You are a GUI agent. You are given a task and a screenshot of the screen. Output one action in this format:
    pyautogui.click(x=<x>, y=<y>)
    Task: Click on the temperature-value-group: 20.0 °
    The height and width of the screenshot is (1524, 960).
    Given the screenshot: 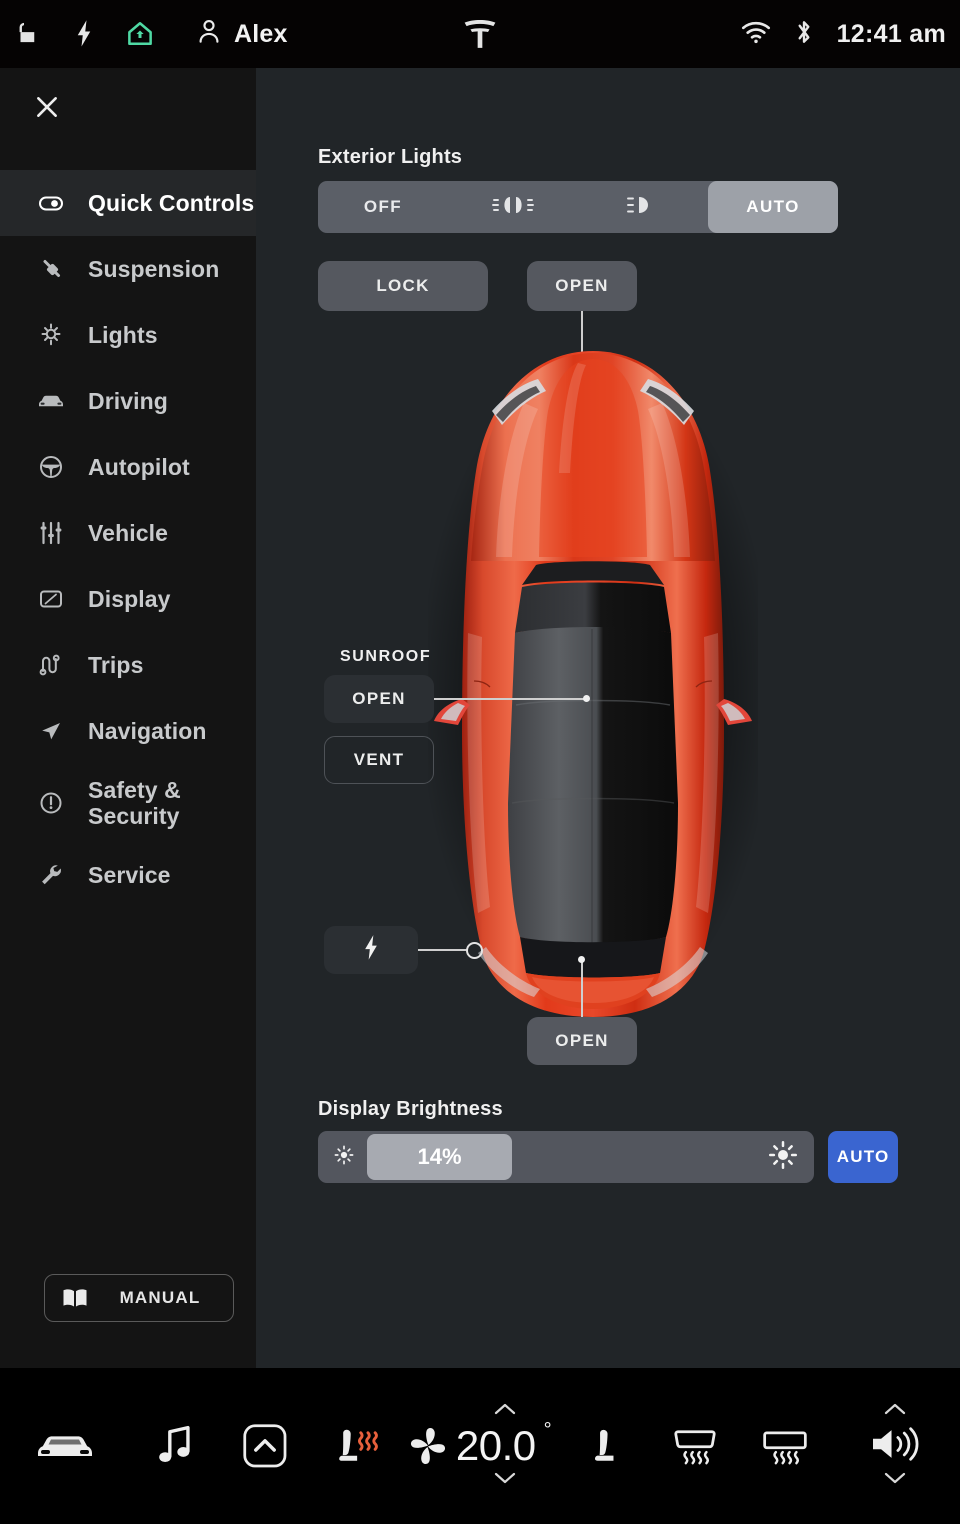 What is the action you would take?
    pyautogui.click(x=505, y=1444)
    